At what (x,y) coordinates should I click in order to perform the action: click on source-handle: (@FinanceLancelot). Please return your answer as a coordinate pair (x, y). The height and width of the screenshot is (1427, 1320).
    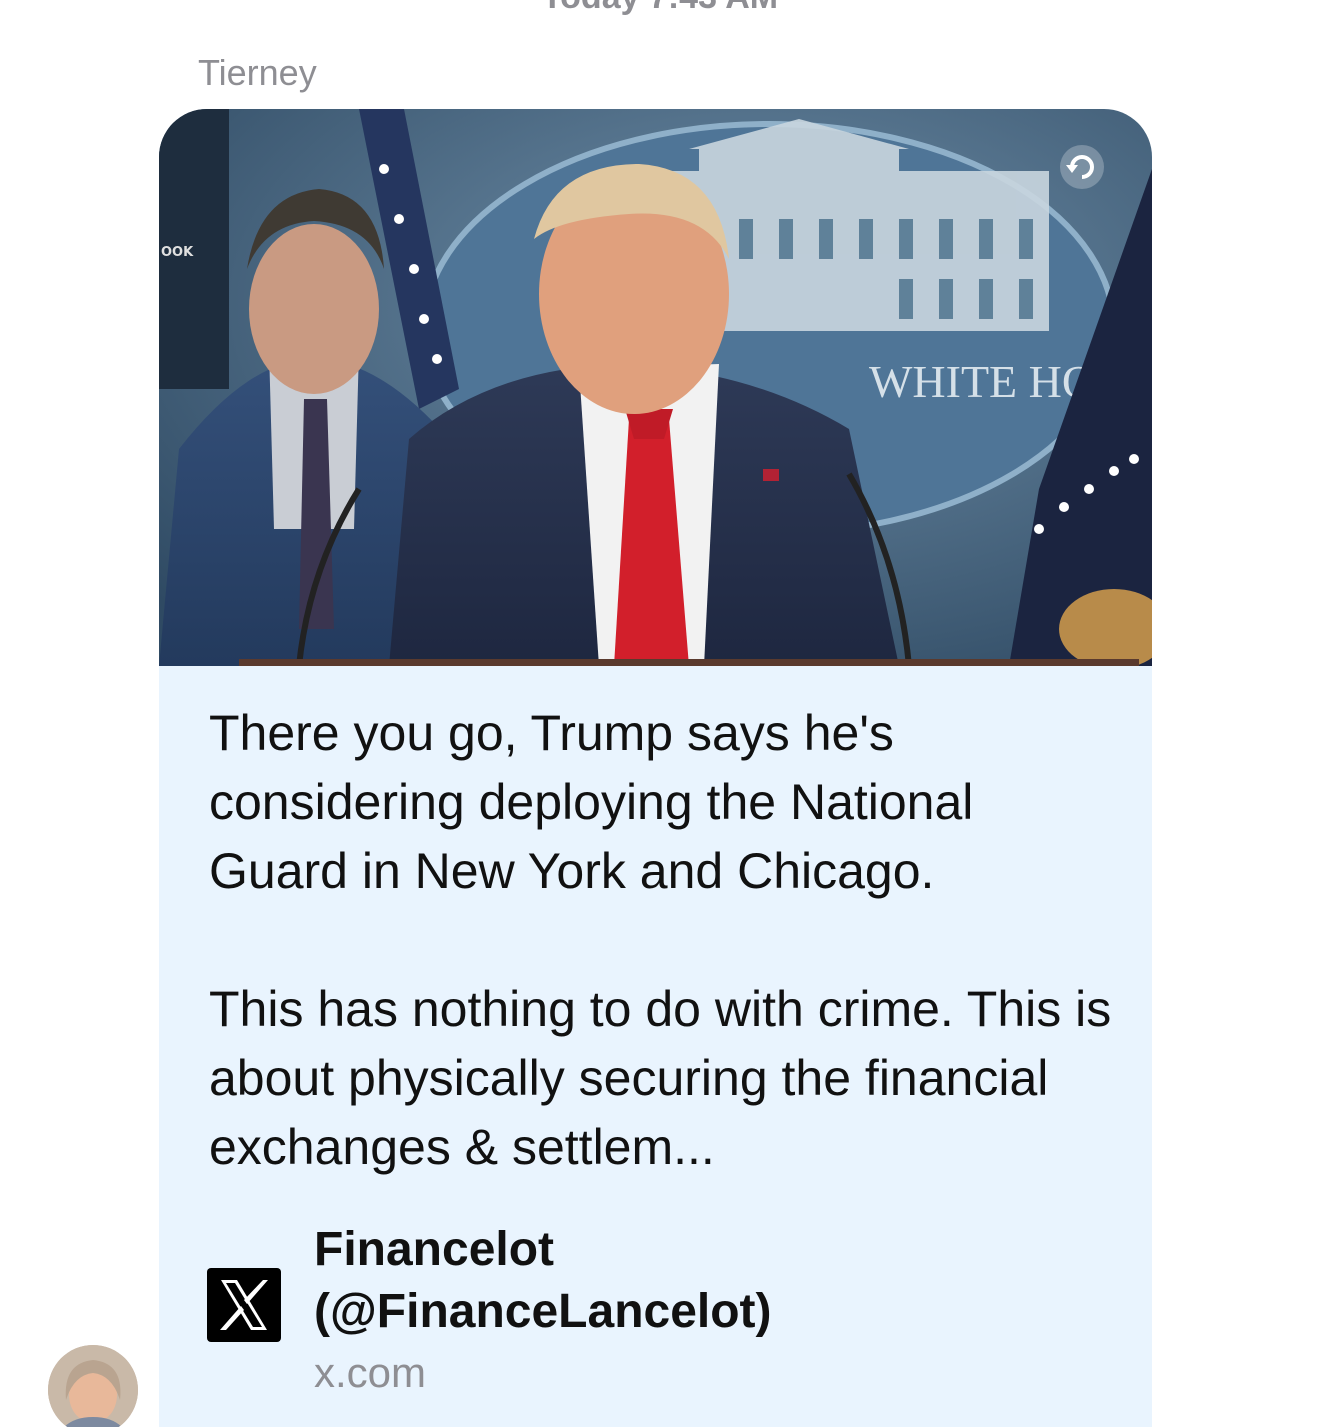
    Looking at the image, I should click on (543, 1311).